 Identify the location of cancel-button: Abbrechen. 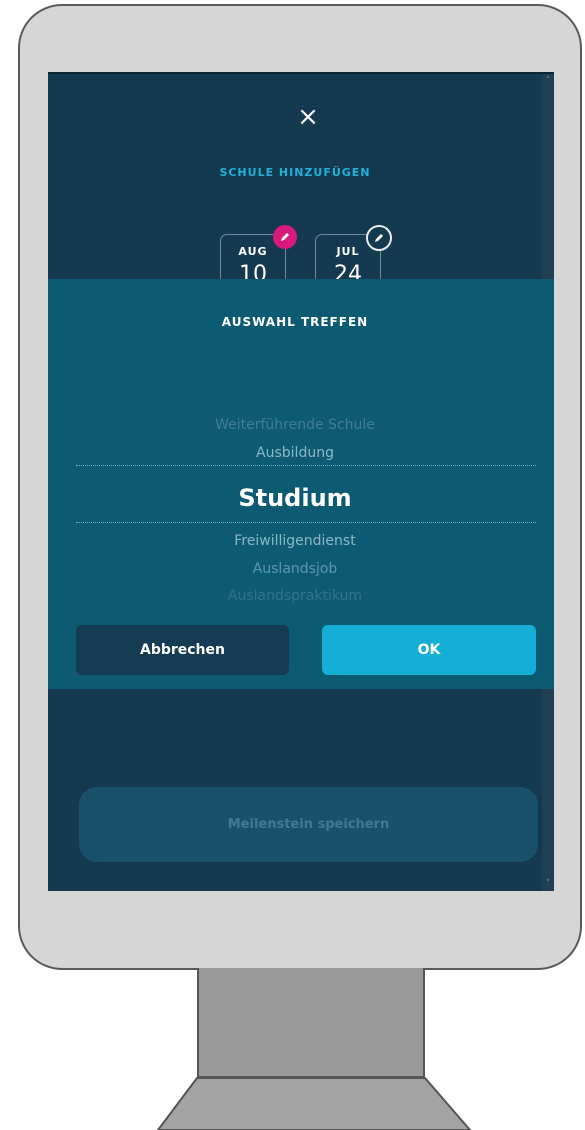
(182, 650).